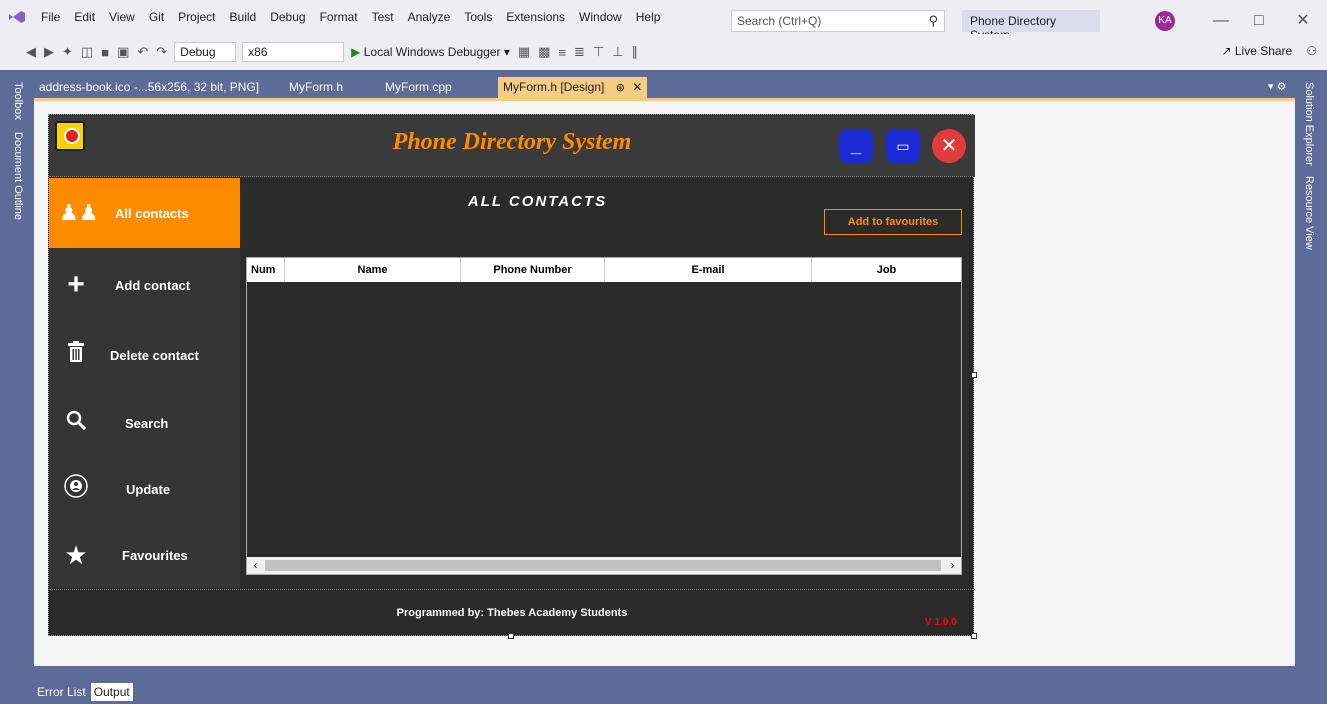 The image size is (1327, 704). Describe the element at coordinates (76, 355) in the screenshot. I see `trash-icon` at that location.